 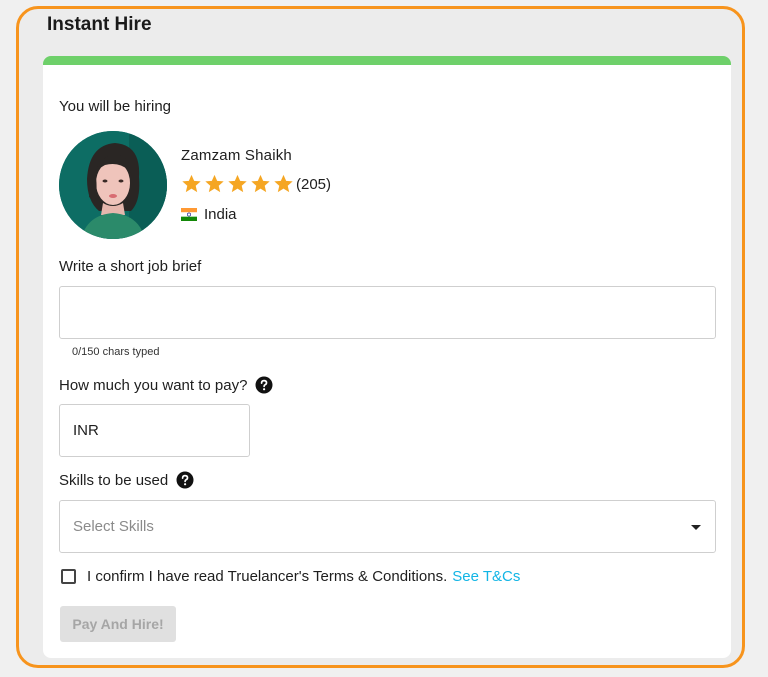 What do you see at coordinates (113, 526) in the screenshot?
I see `skills-placeholder: Select Skills` at bounding box center [113, 526].